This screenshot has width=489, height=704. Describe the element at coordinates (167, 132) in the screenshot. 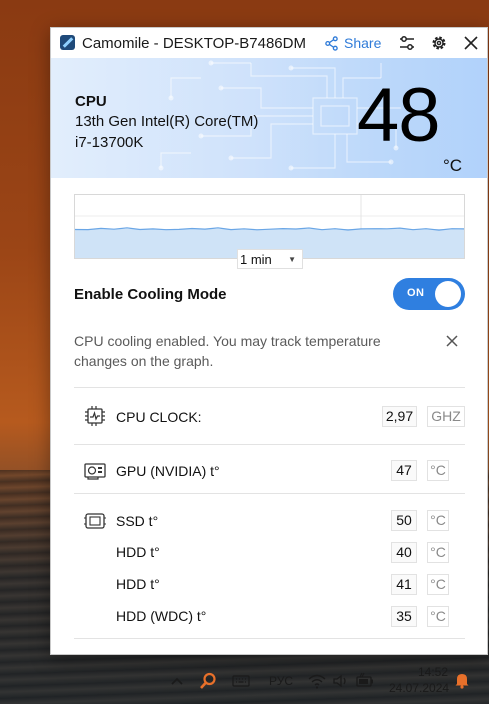

I see `cpu-model-name: 13th Gen Intel(R) Core(TM) i7-13700K` at that location.